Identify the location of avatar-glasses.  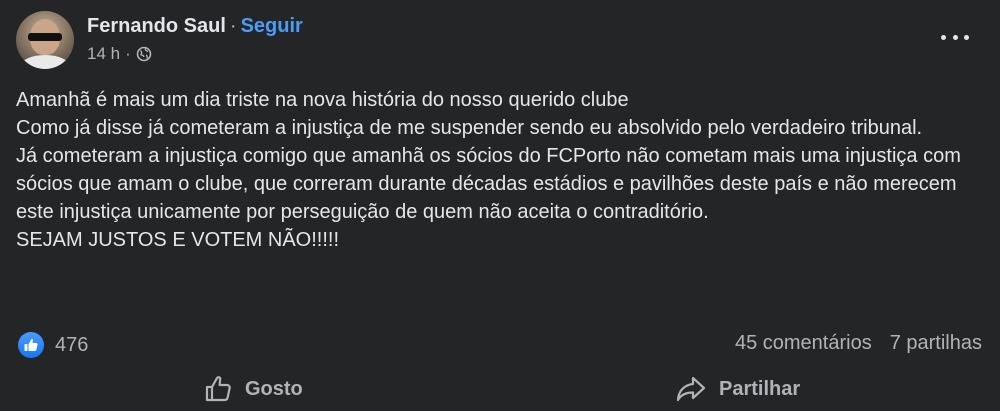
(45, 37).